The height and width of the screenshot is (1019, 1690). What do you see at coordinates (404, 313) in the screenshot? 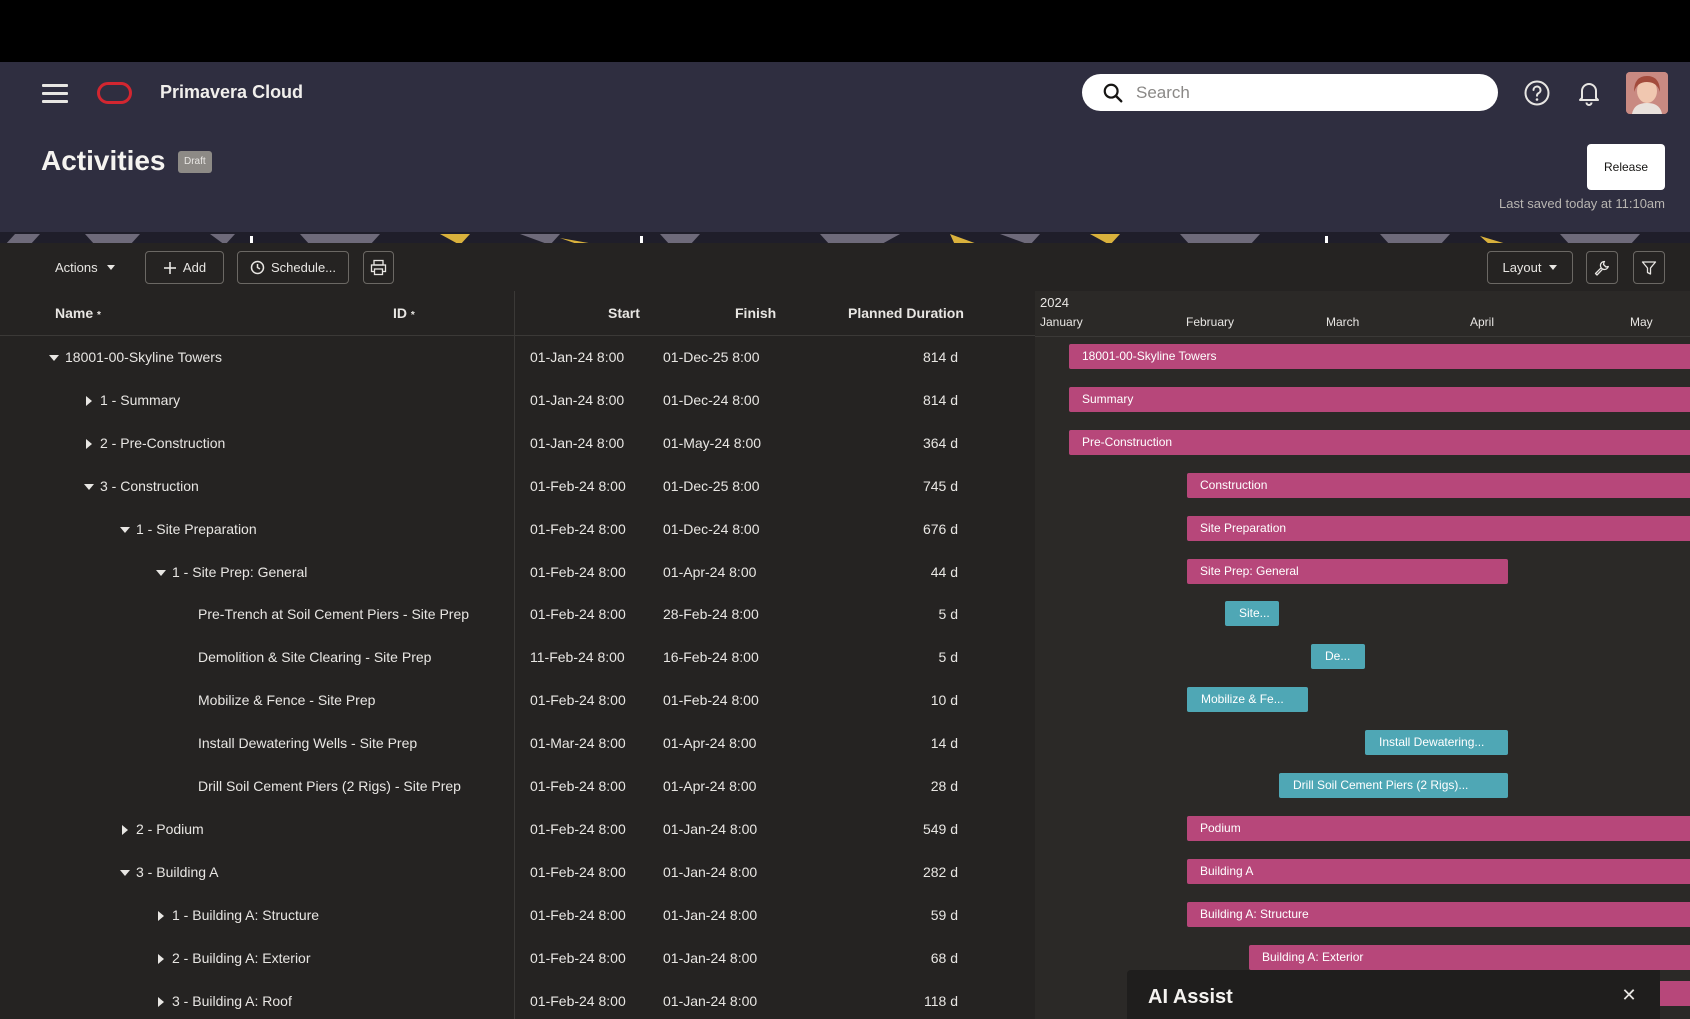
I see `column-header-id: ID *` at bounding box center [404, 313].